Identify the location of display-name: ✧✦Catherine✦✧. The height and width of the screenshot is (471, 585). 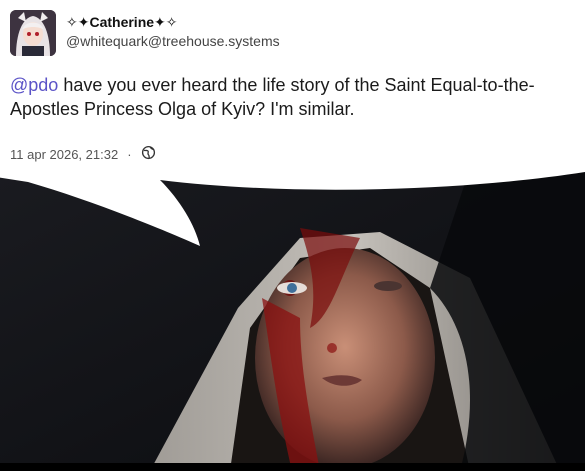
(173, 22).